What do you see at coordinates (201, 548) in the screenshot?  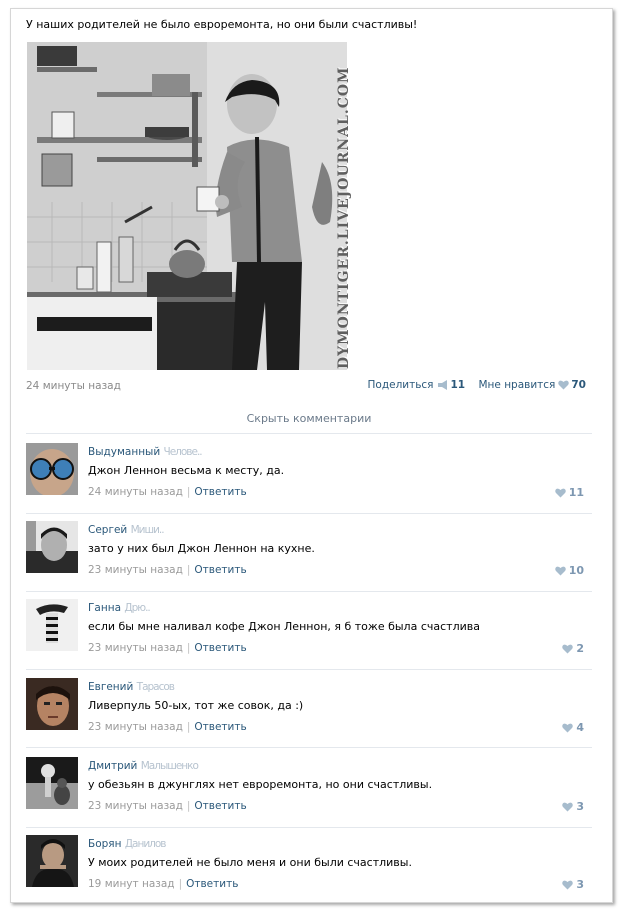 I see `comment-text: зато у них был Джон Леннон на кухне.` at bounding box center [201, 548].